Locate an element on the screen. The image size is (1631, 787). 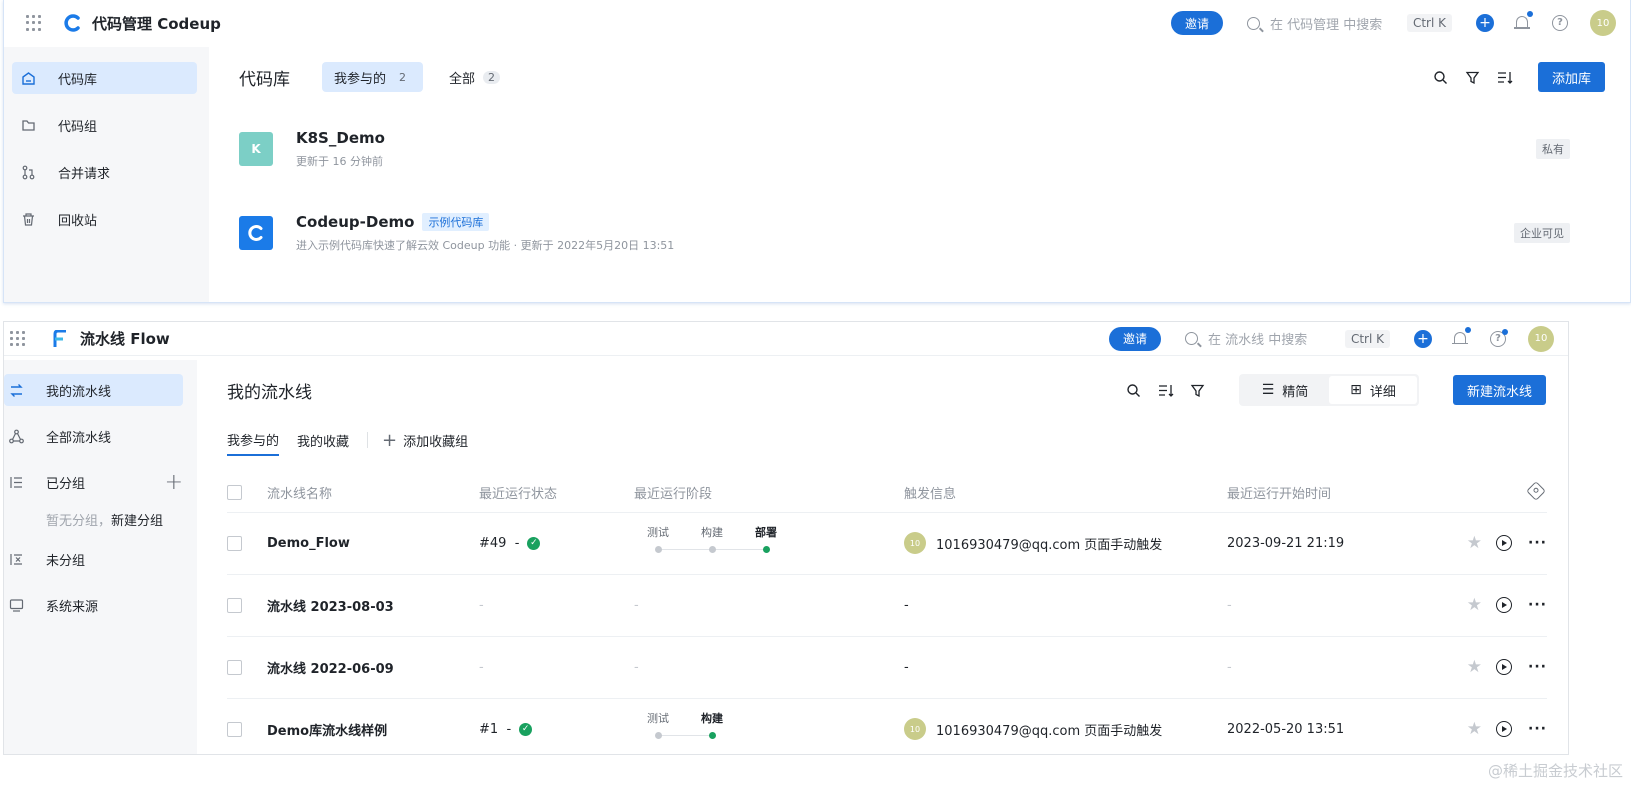
sidebar-item-groups: 代码组 is located at coordinates (104, 125).